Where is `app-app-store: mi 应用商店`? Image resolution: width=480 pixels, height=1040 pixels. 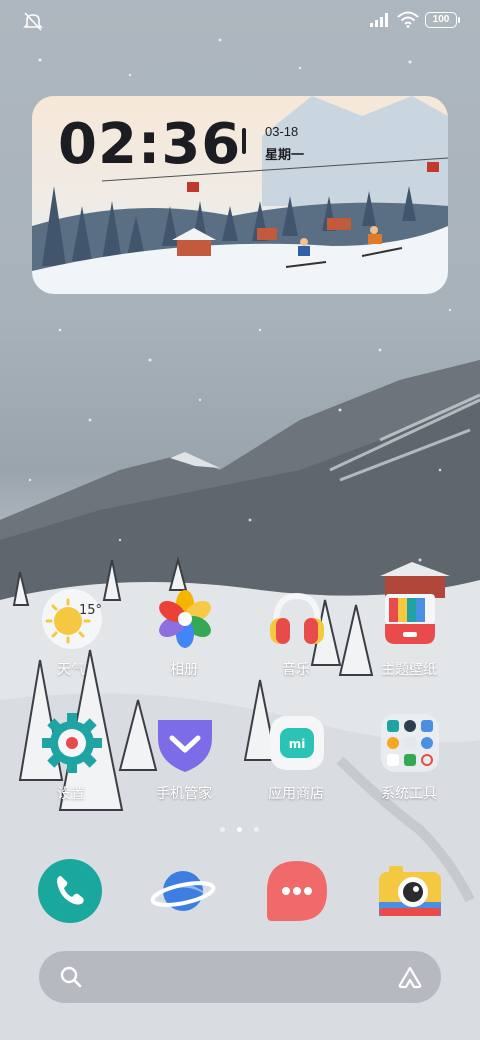 app-app-store: mi 应用商店 is located at coordinates (296, 767).